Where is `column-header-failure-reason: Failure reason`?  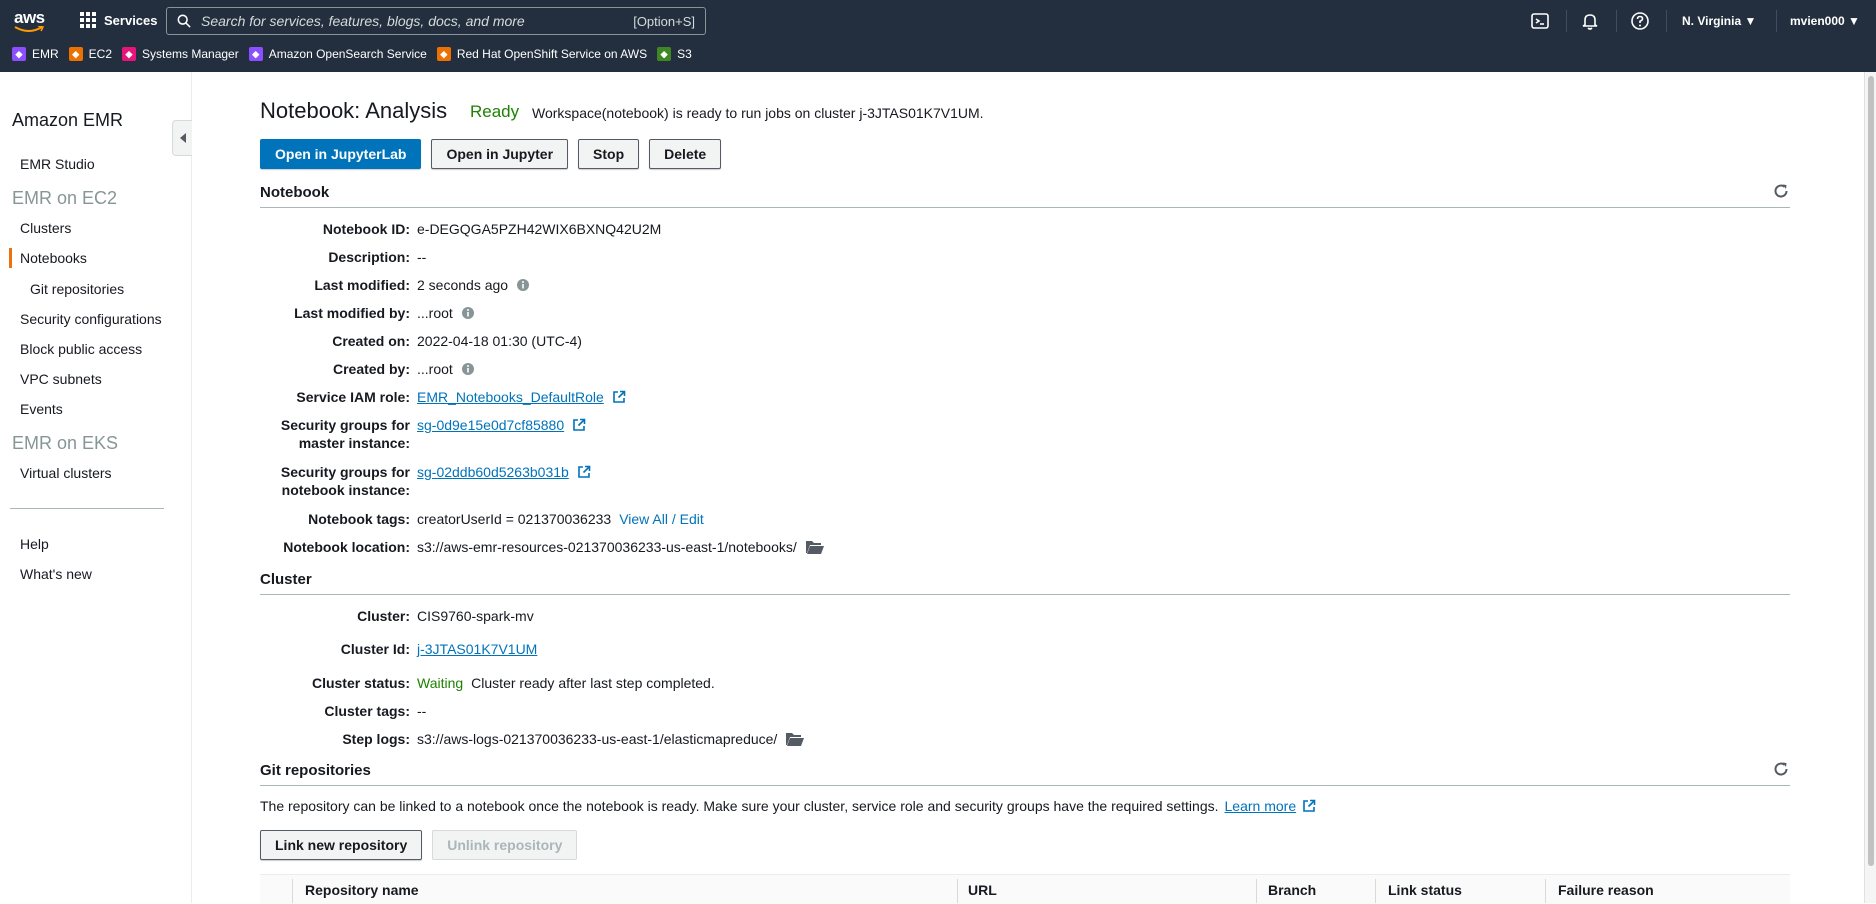
column-header-failure-reason: Failure reason is located at coordinates (1606, 890).